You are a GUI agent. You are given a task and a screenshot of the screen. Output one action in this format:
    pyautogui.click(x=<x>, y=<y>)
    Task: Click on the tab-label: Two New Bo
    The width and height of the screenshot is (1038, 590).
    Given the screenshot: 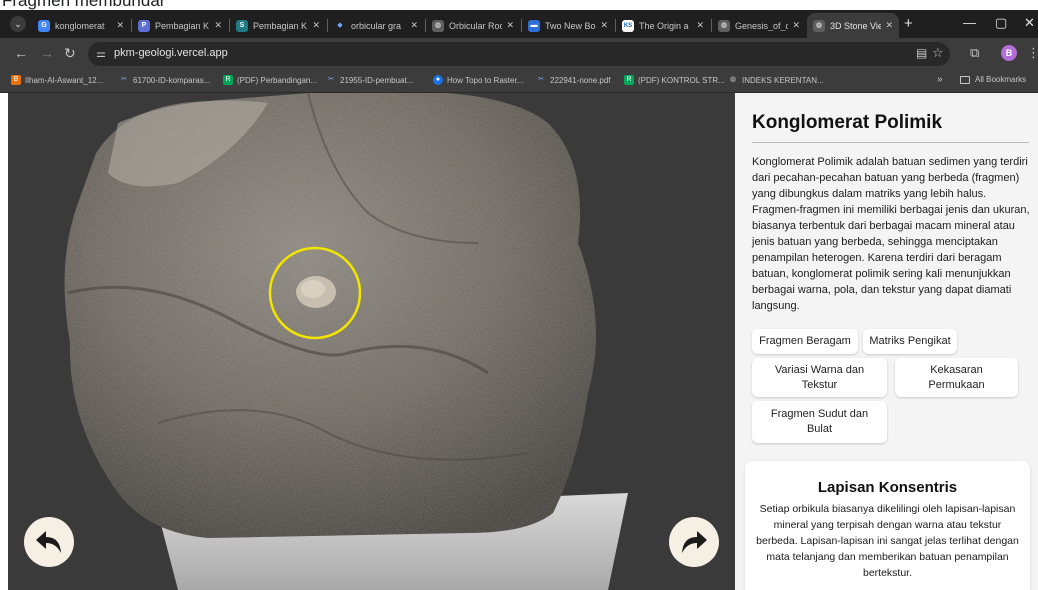 What is the action you would take?
    pyautogui.click(x=570, y=25)
    